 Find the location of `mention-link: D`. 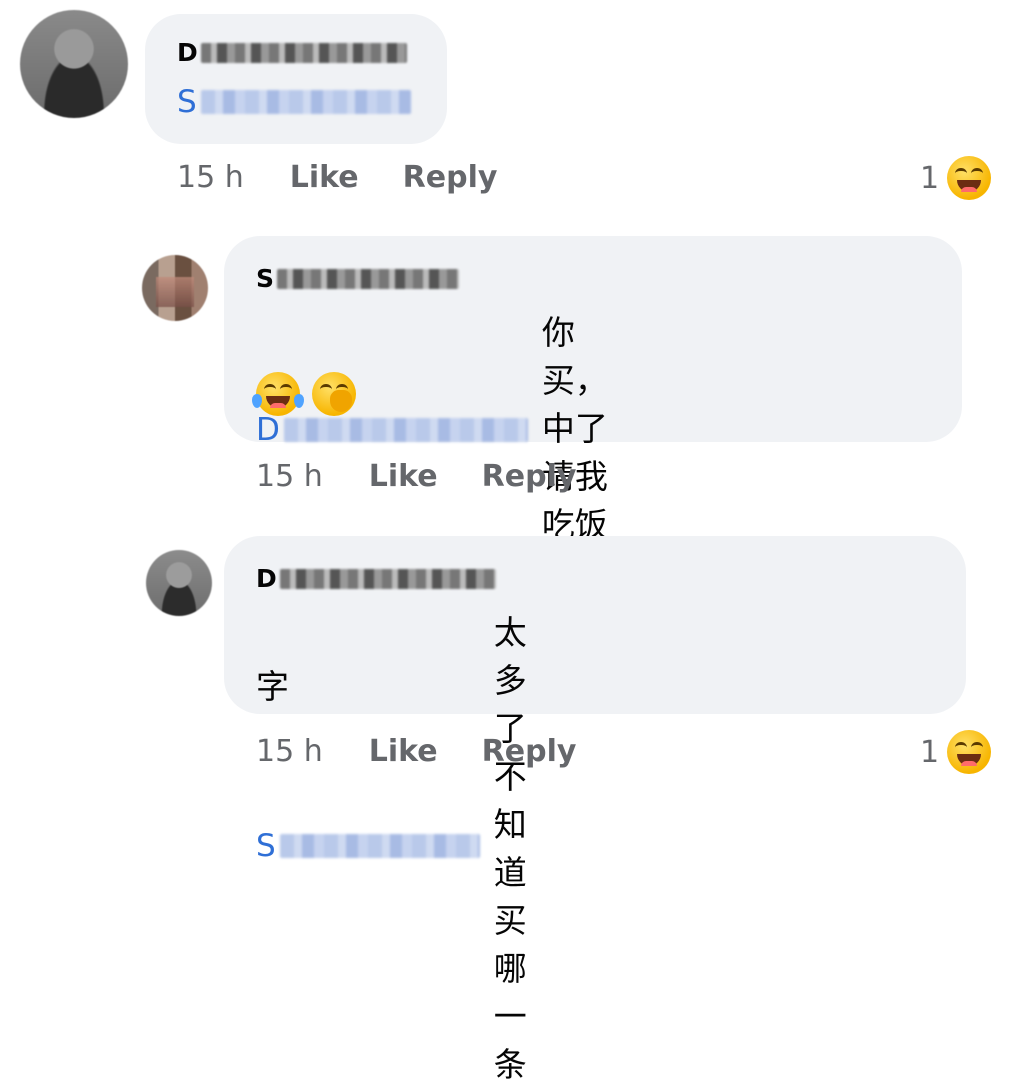

mention-link: D is located at coordinates (392, 430).